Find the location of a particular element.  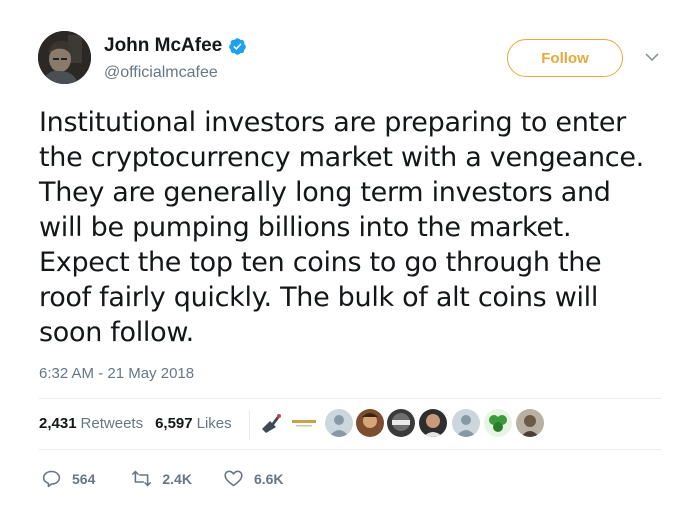

follow-button: Follow is located at coordinates (565, 58).